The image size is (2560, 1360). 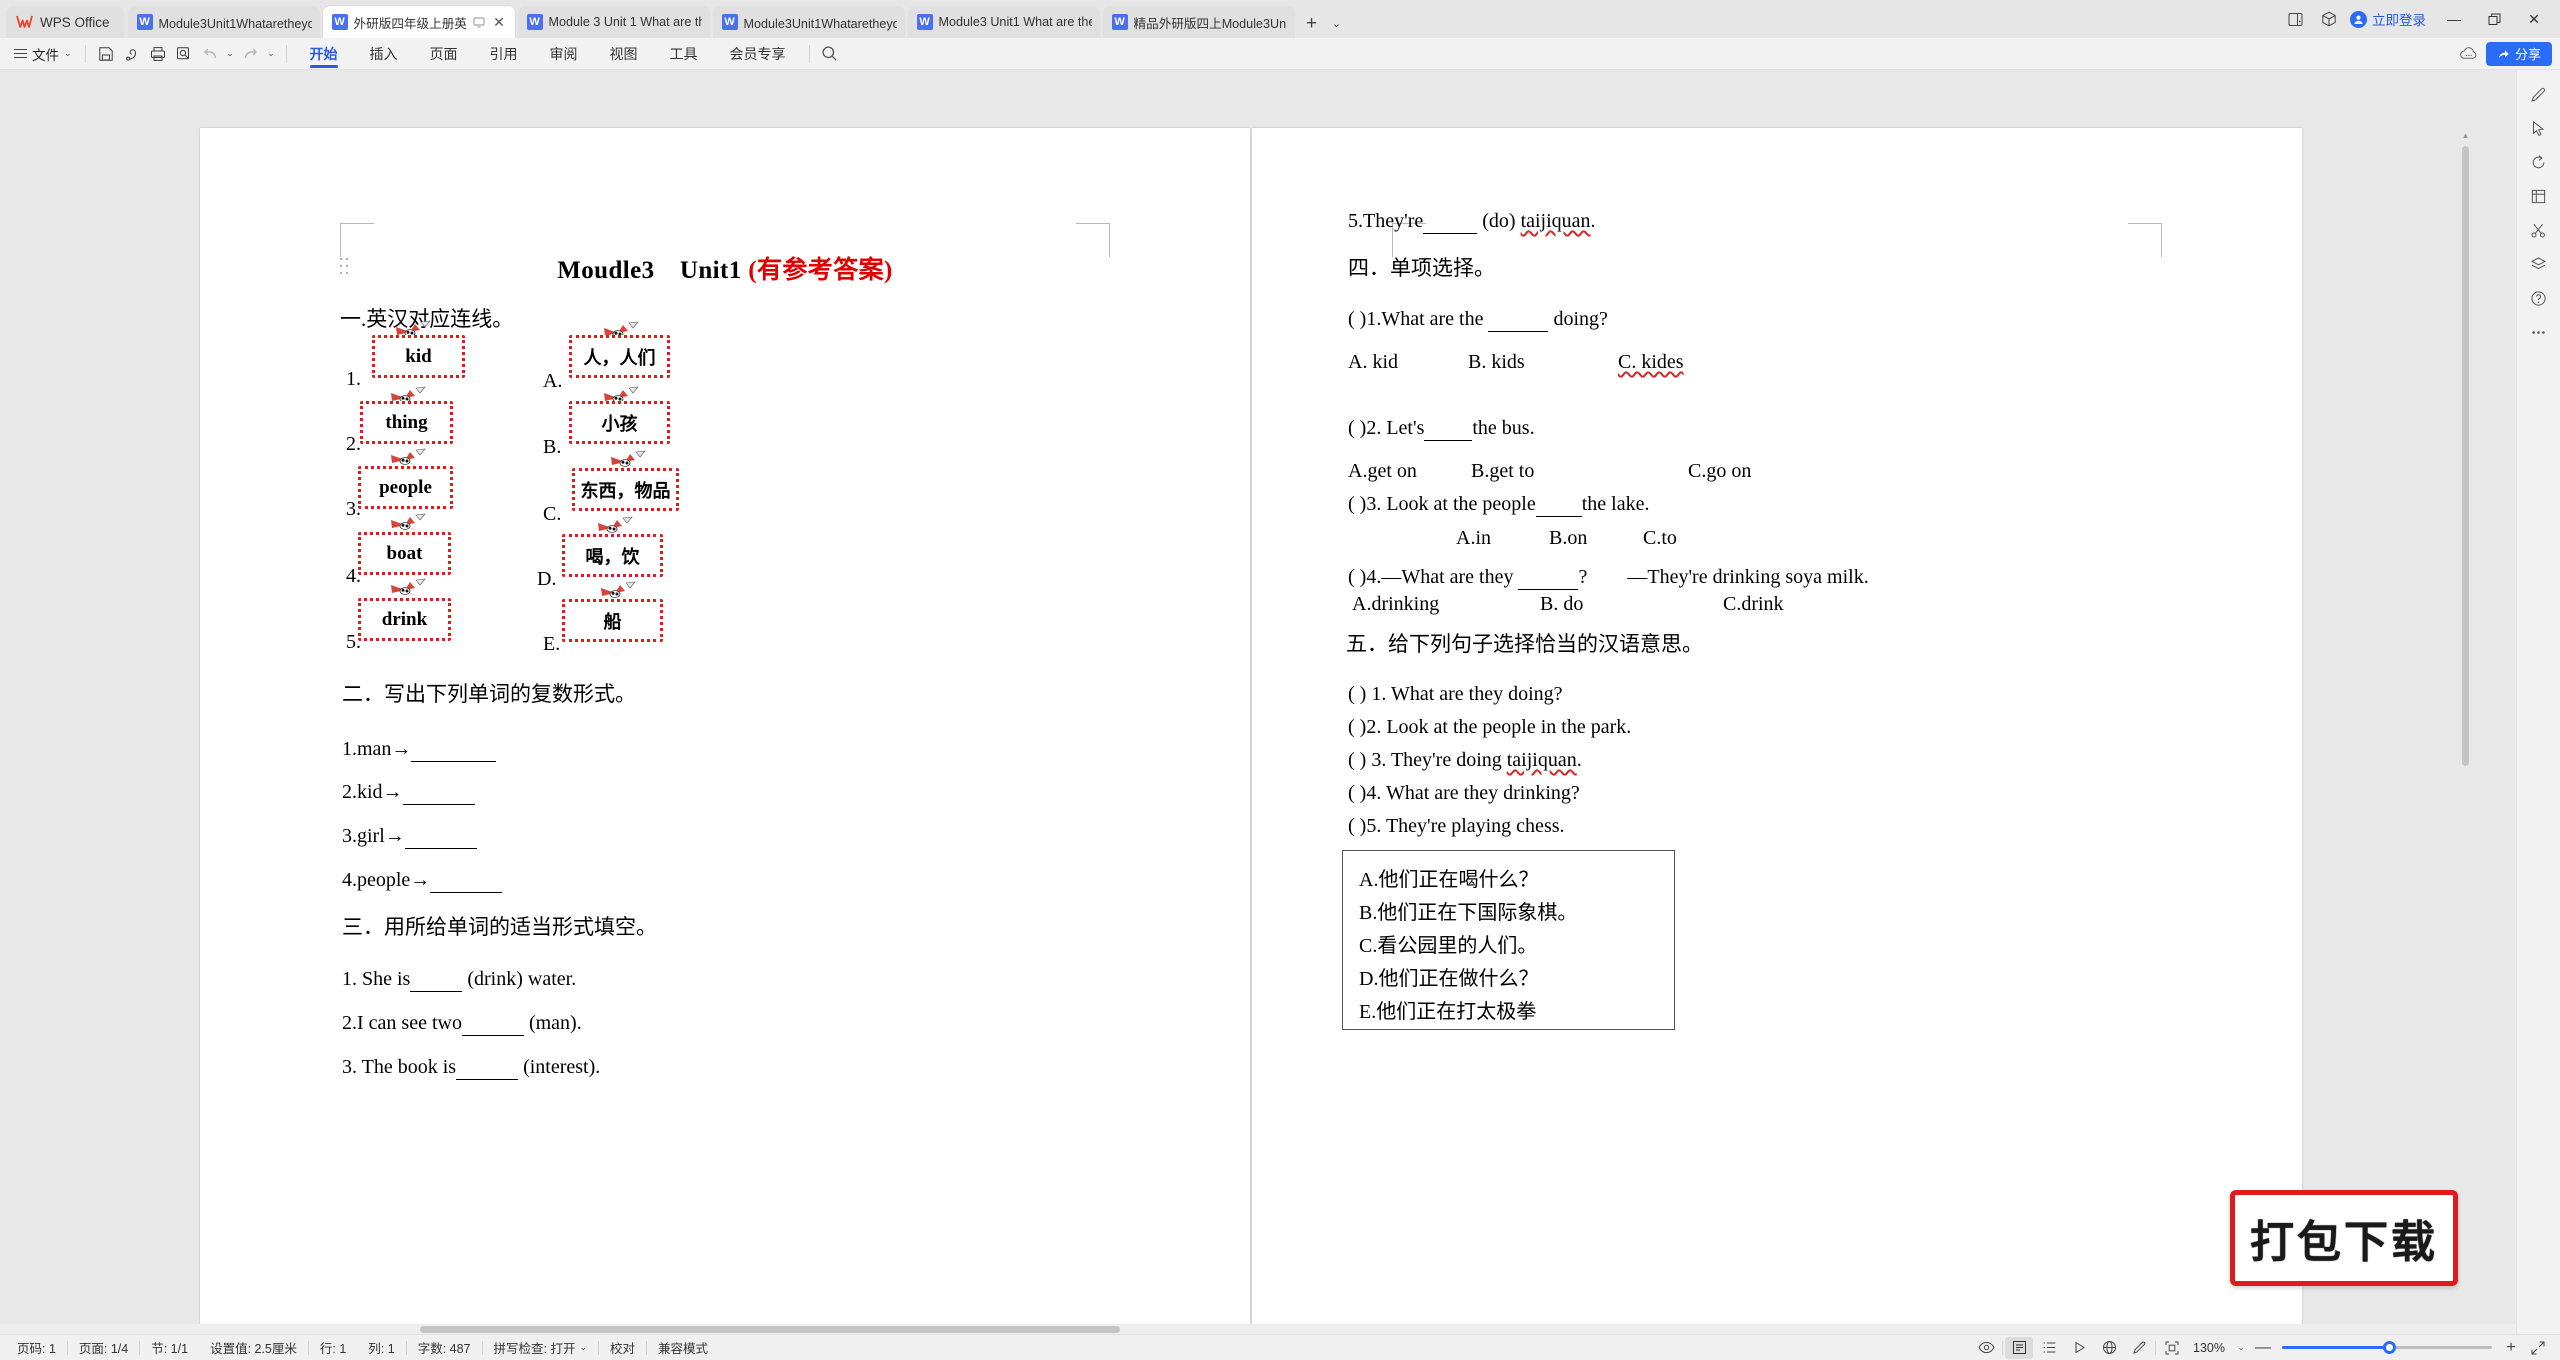 I want to click on ribbon-tab-insert: 插入, so click(x=384, y=54).